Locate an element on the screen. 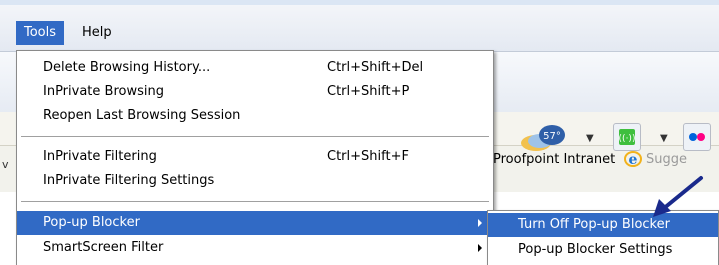  weather-icon: 57° is located at coordinates (543, 138).